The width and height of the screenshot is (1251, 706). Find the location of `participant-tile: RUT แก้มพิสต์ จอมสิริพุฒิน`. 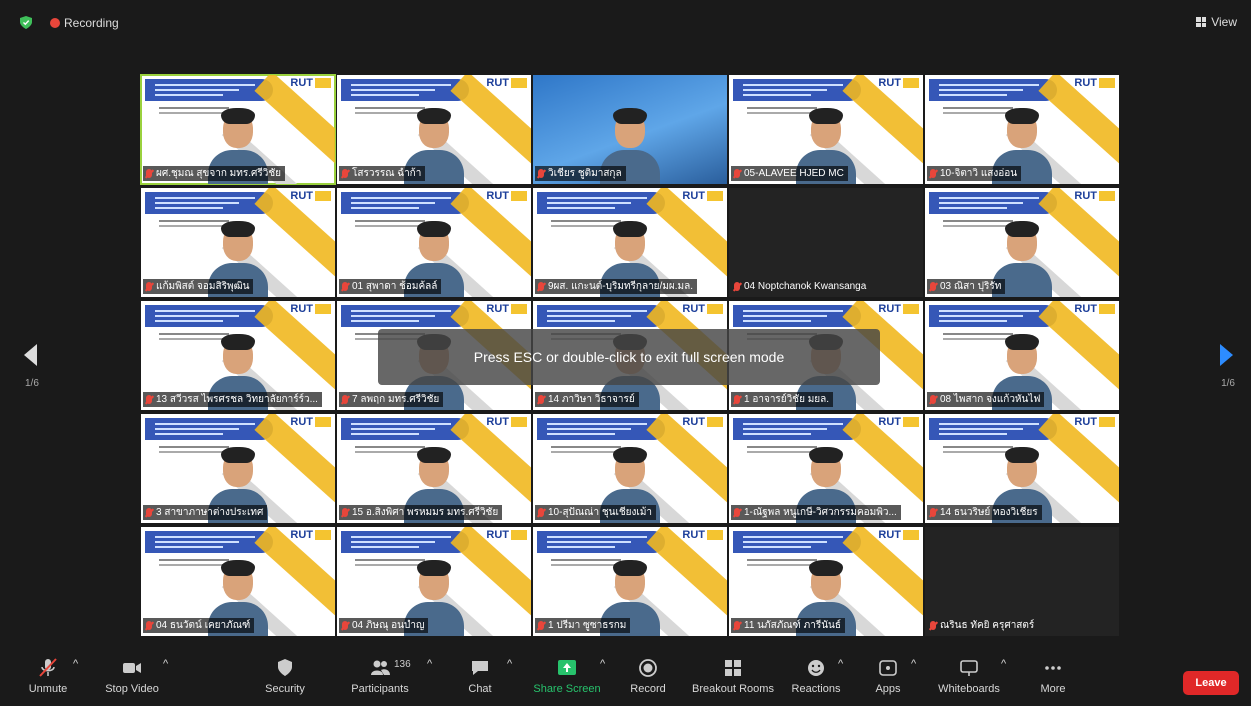

participant-tile: RUT แก้มพิสต์ จอมสิริพุฒิน is located at coordinates (238, 242).